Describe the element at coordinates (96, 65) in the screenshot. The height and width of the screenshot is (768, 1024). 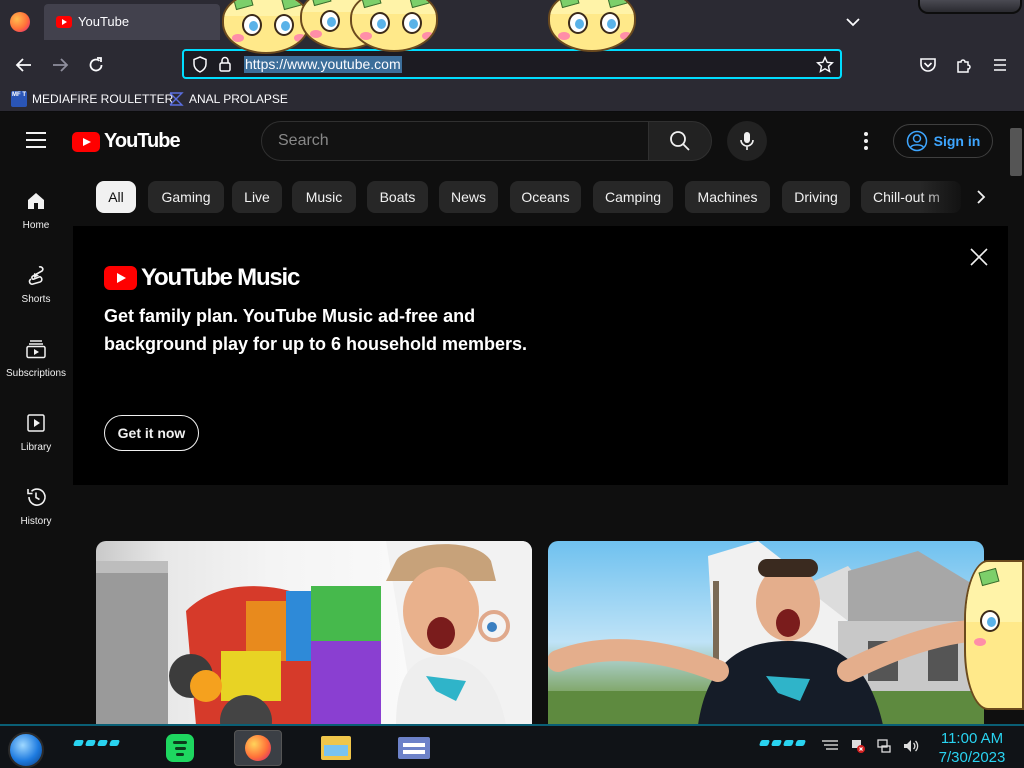
I see `reload-button` at that location.